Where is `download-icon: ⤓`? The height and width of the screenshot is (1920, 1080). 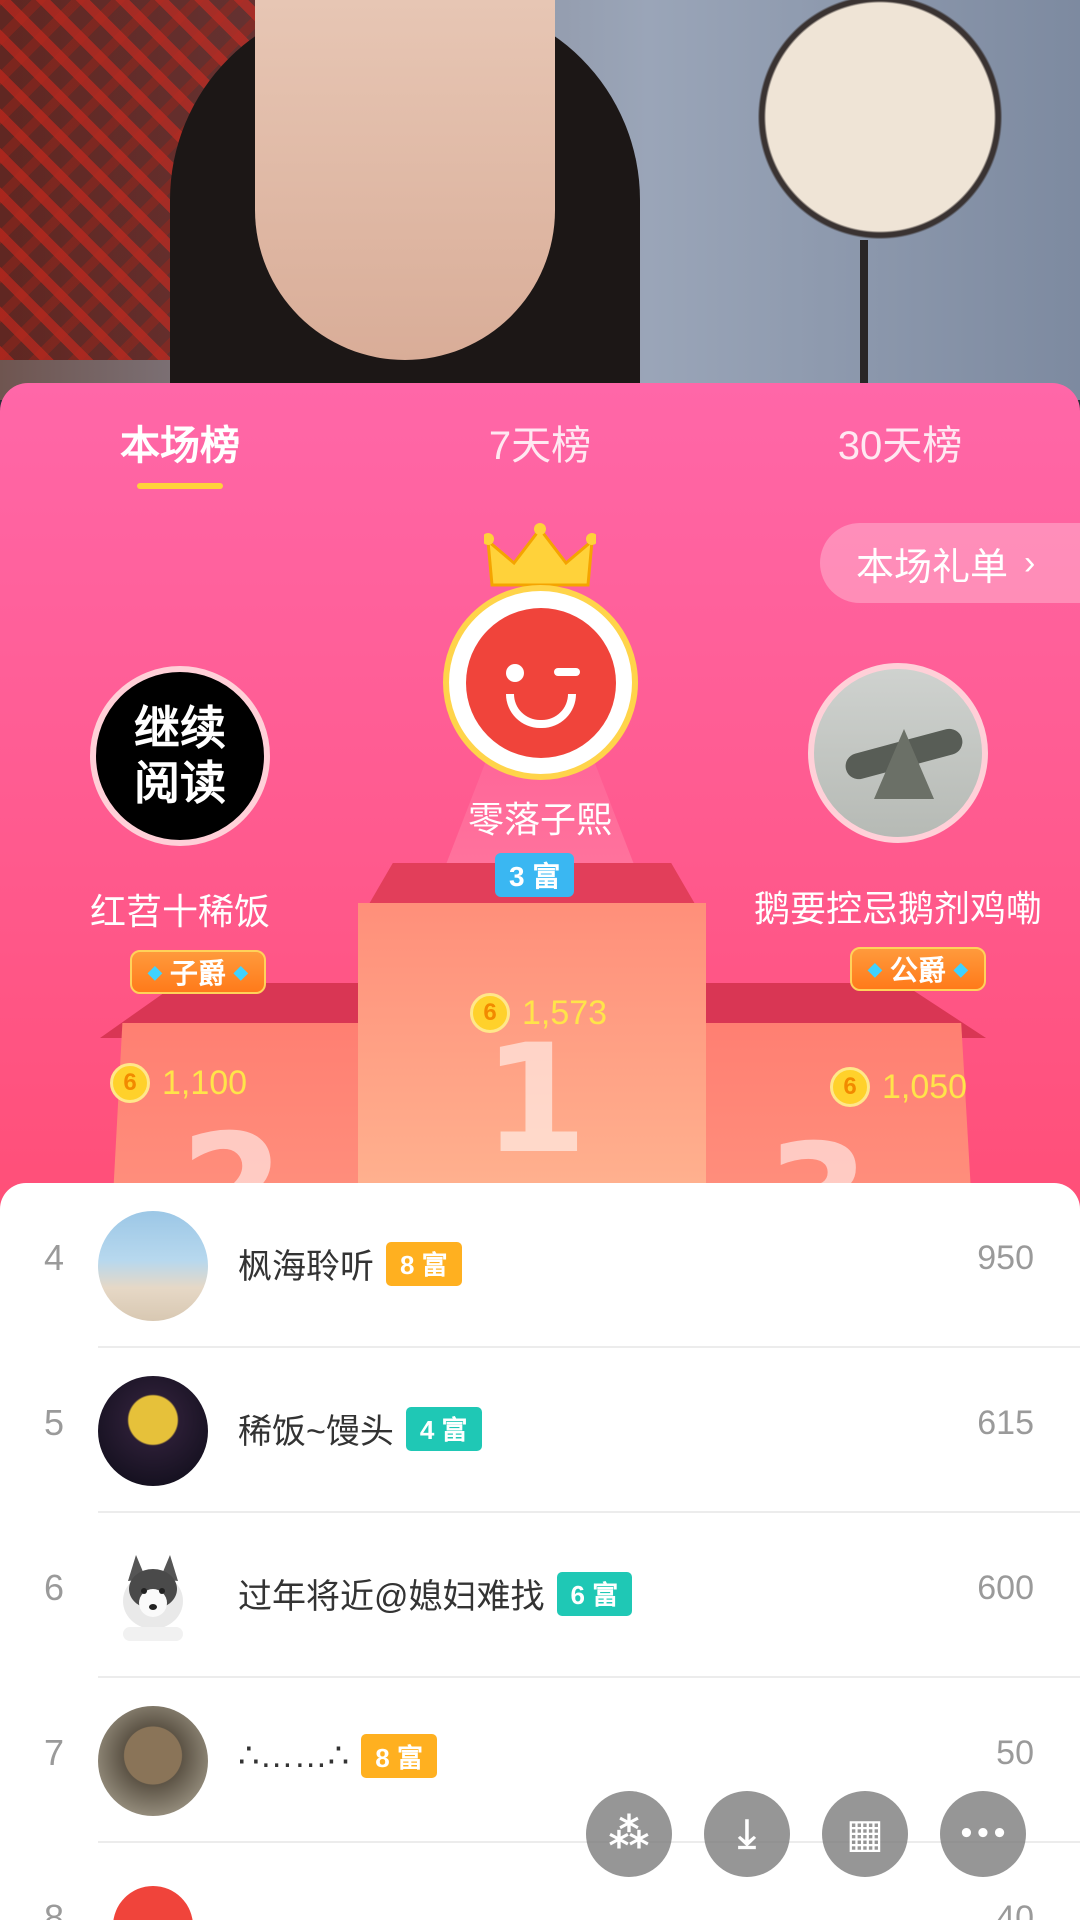
download-icon: ⤓ is located at coordinates (747, 1834).